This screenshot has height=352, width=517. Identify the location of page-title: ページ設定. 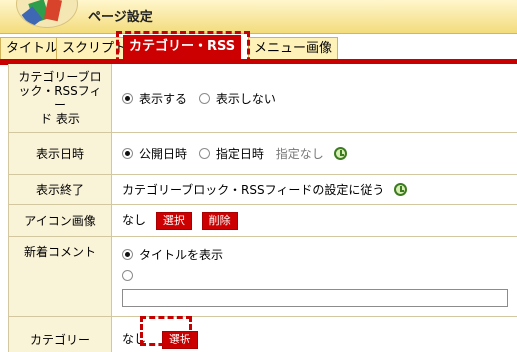
(120, 17).